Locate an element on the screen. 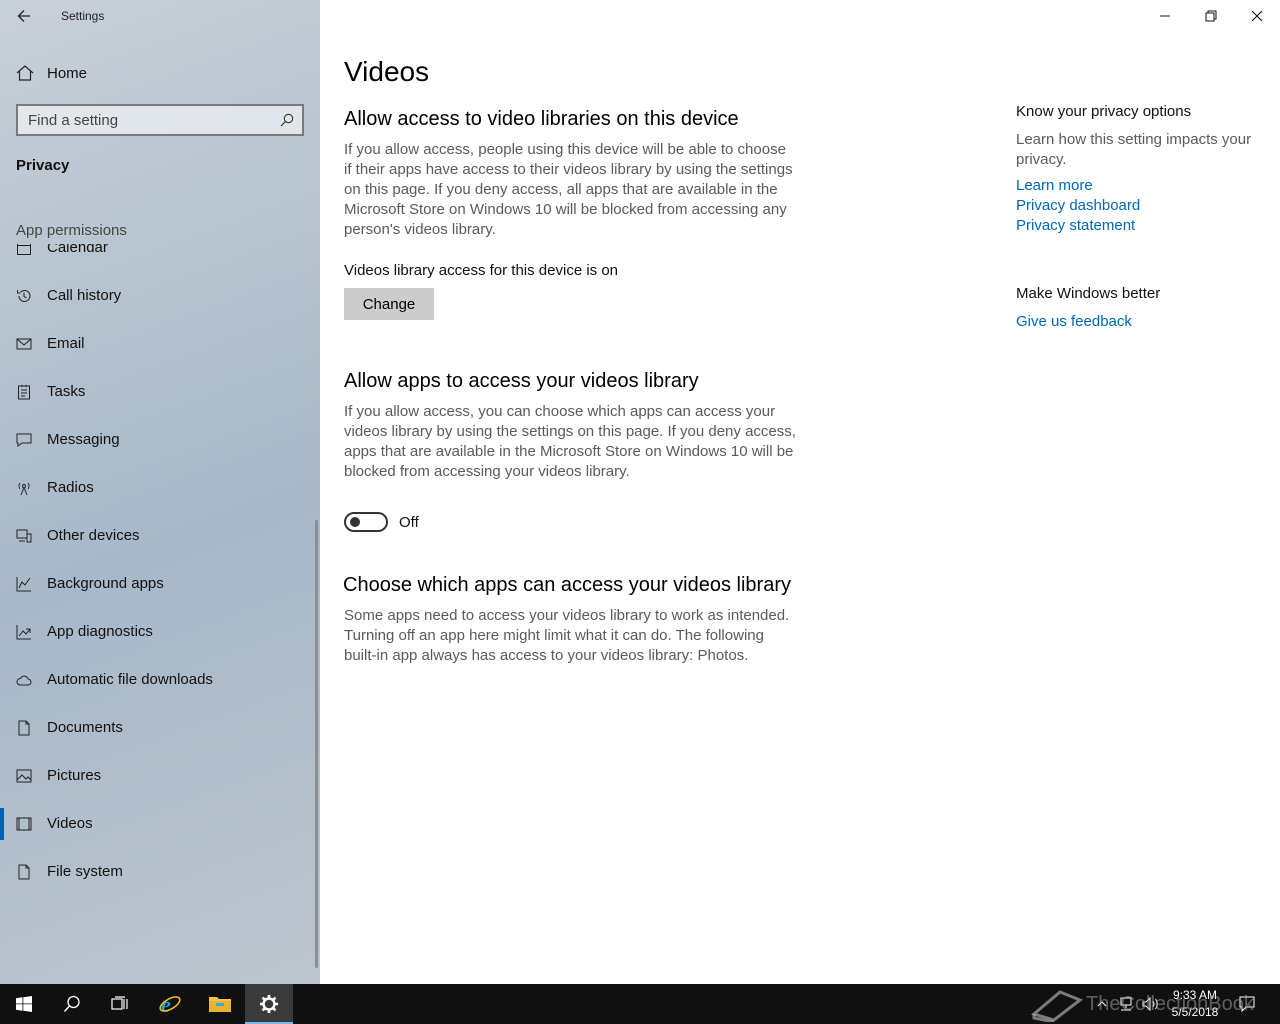 This screenshot has height=1024, width=1280. notification-icon is located at coordinates (1247, 1004).